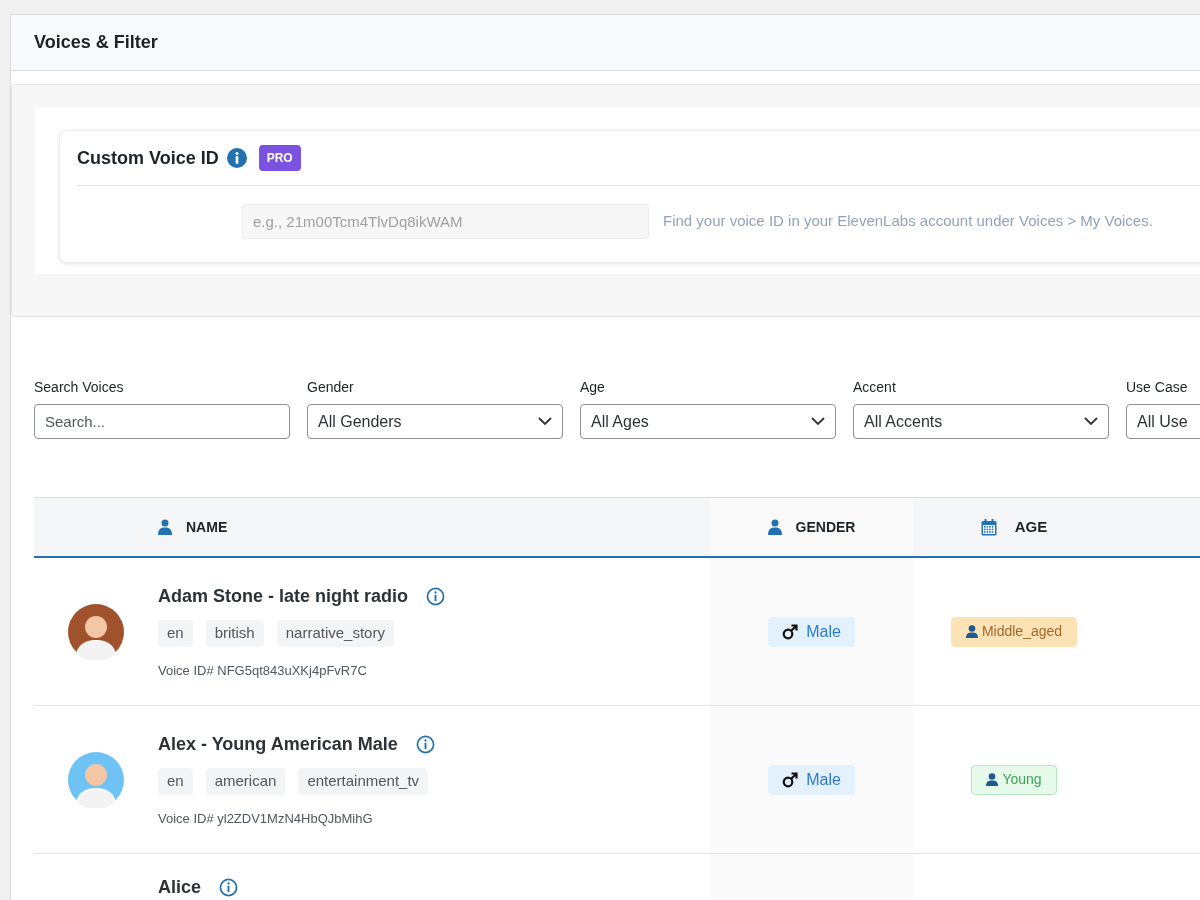 The image size is (1200, 900). What do you see at coordinates (435, 421) in the screenshot?
I see `select-field: All Genders` at bounding box center [435, 421].